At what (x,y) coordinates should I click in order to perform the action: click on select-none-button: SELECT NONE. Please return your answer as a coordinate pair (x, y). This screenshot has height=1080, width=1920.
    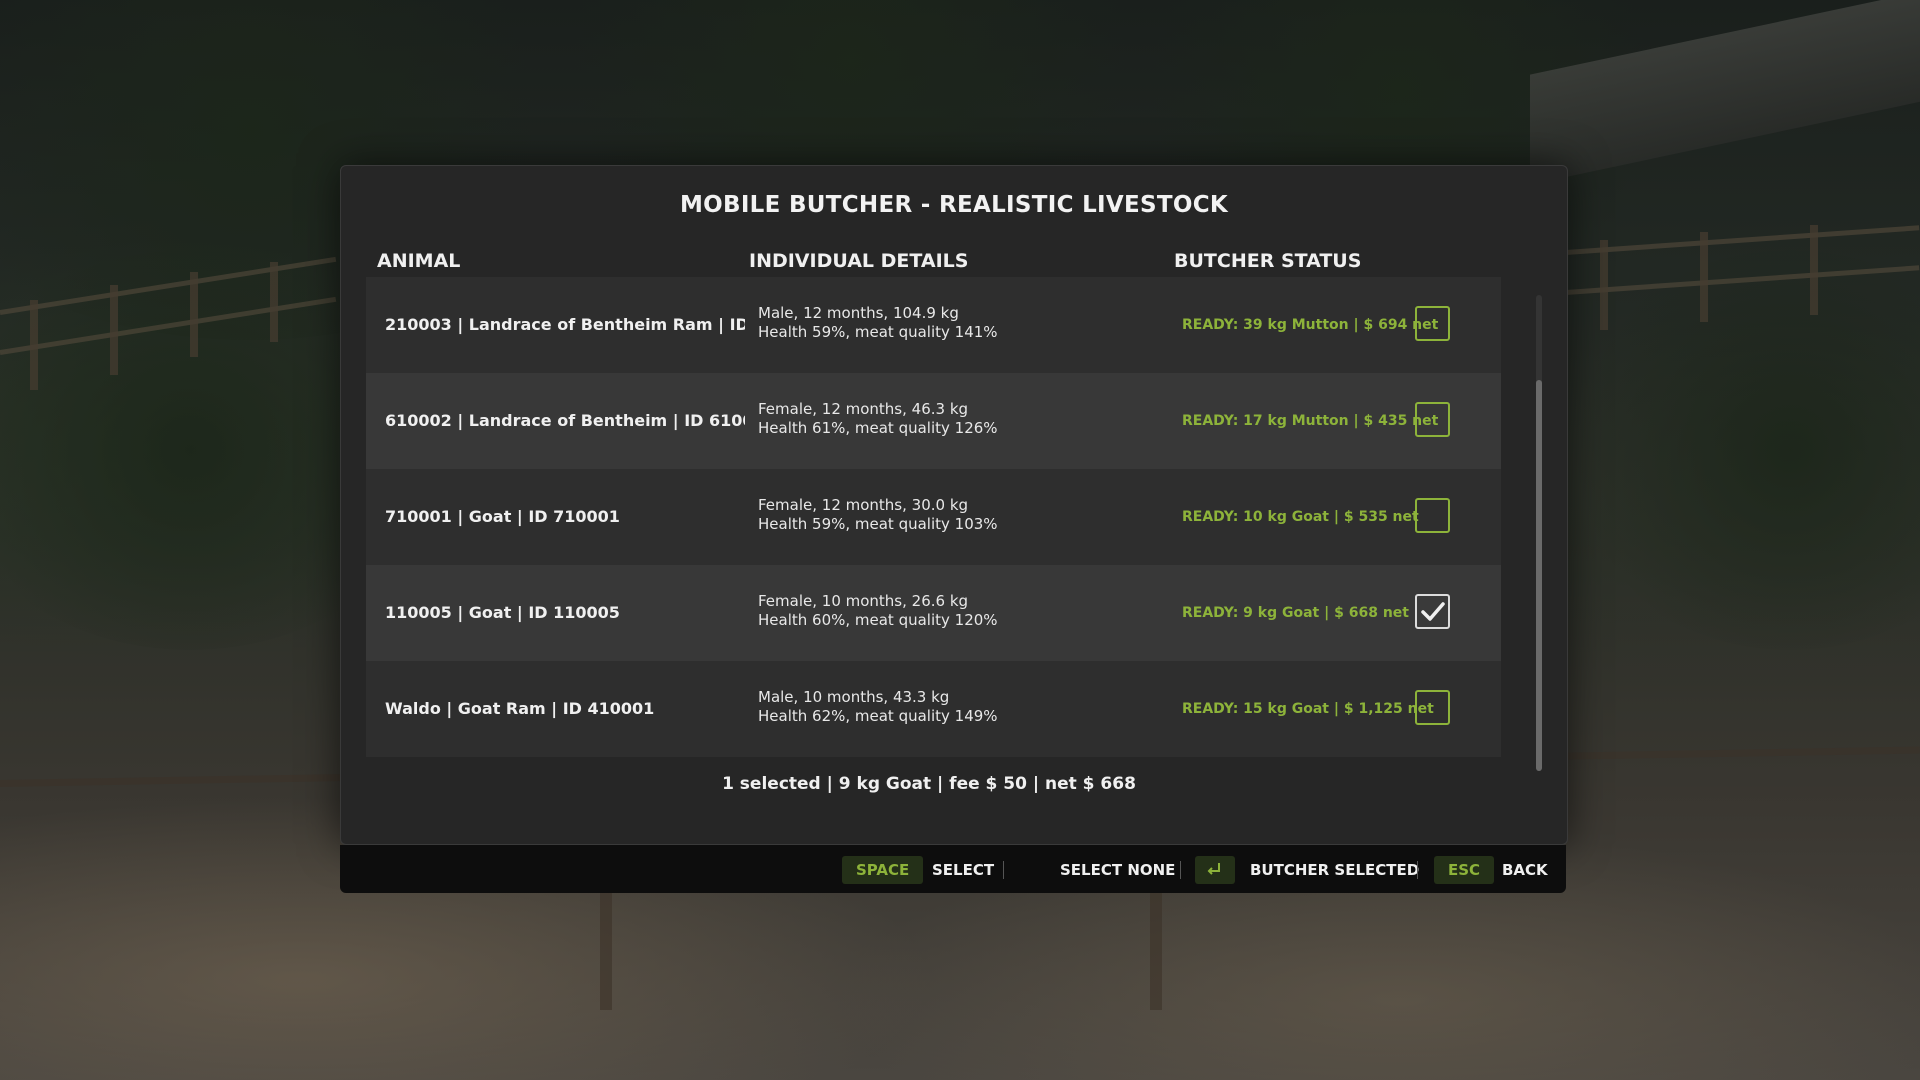
    Looking at the image, I should click on (1117, 870).